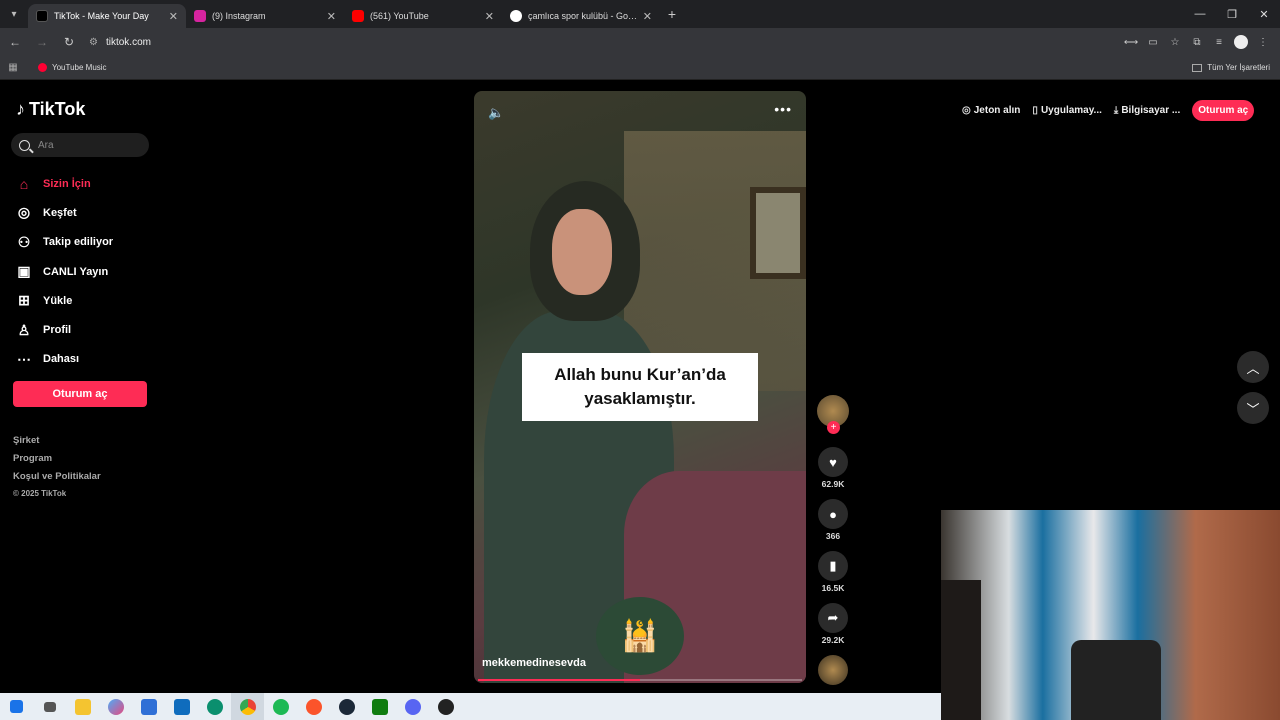 The image size is (1280, 720). I want to click on save-count: 16.5K, so click(833, 588).